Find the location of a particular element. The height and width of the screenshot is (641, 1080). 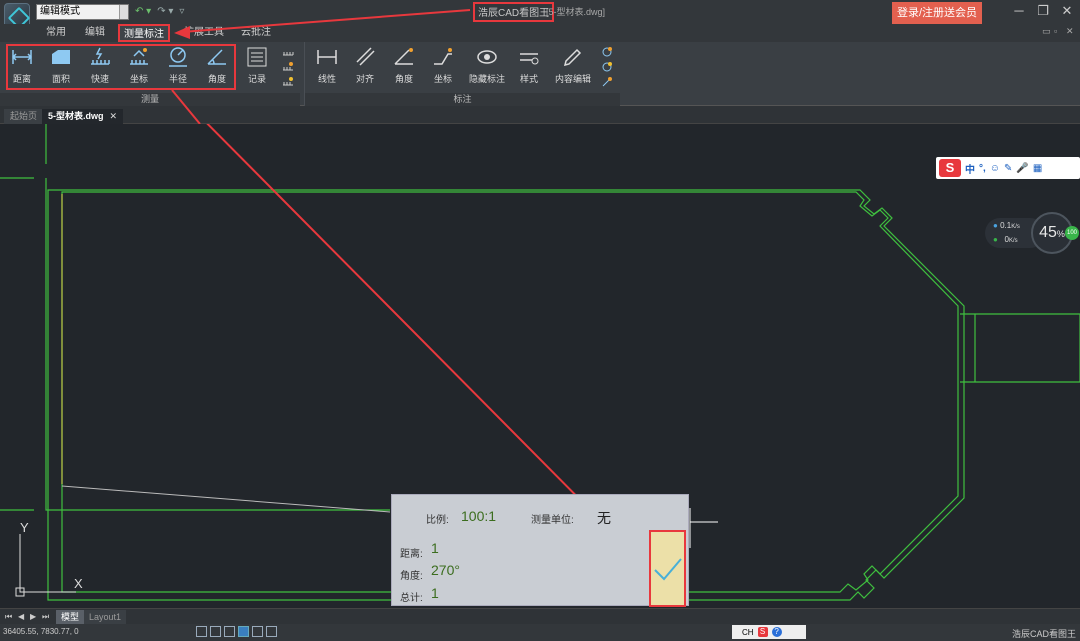

ime-punctuation: °, is located at coordinates (982, 168).